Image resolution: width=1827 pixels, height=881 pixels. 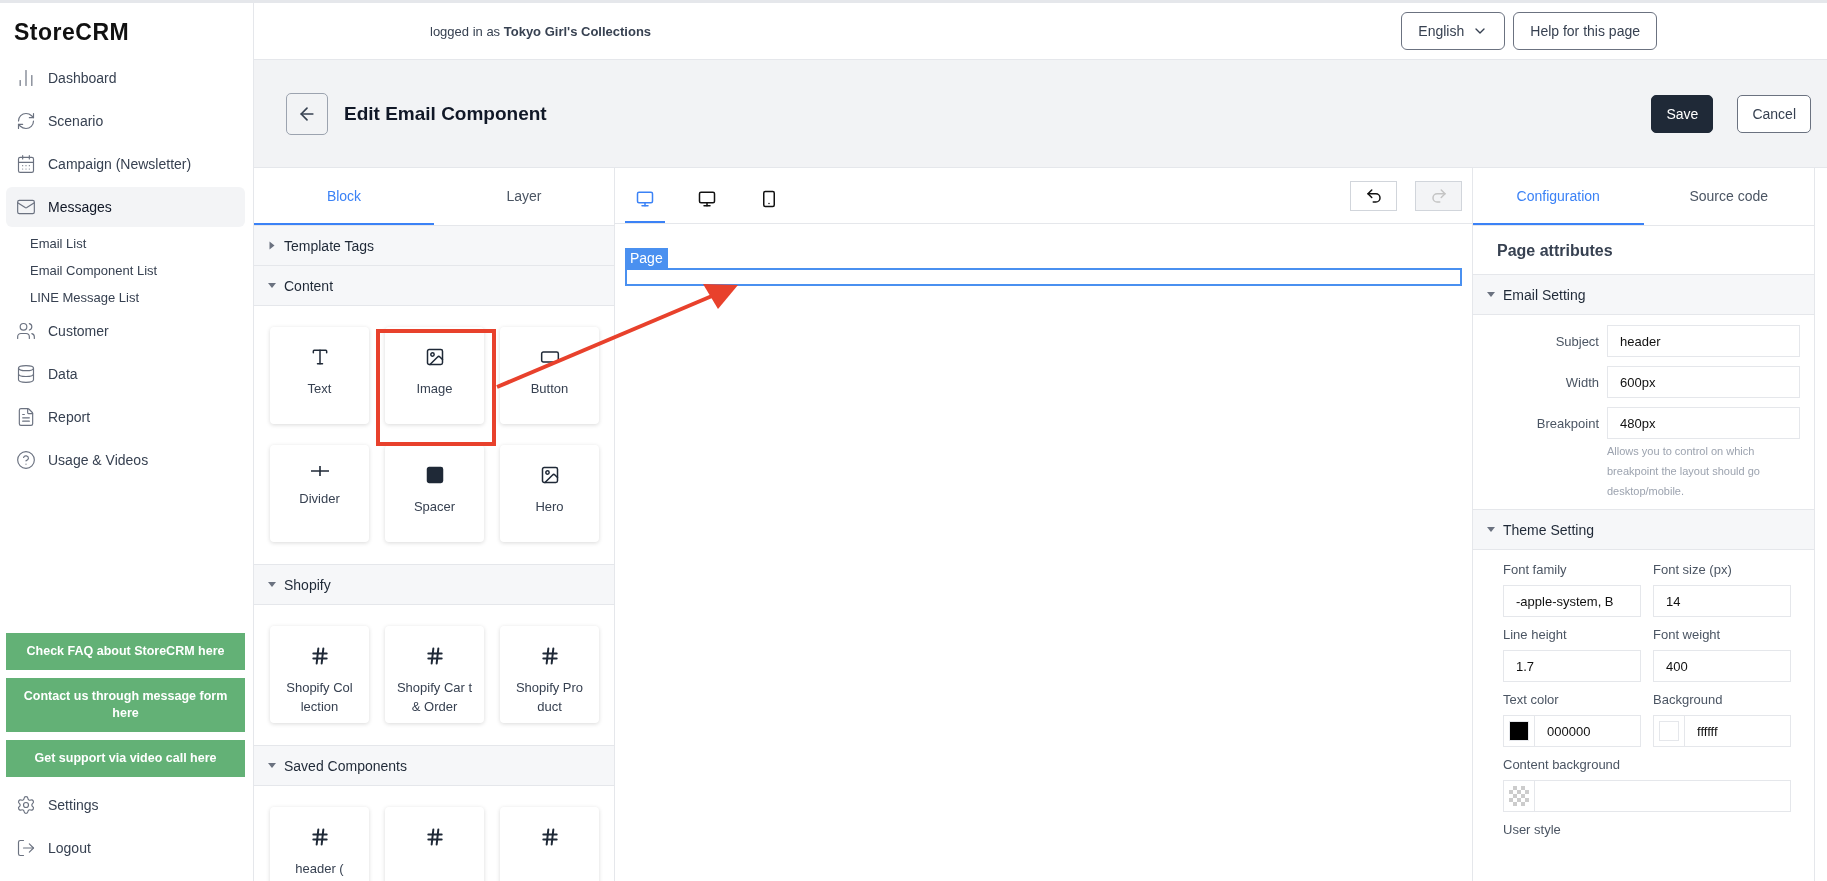 What do you see at coordinates (1585, 31) in the screenshot?
I see `help-button: Help for this page` at bounding box center [1585, 31].